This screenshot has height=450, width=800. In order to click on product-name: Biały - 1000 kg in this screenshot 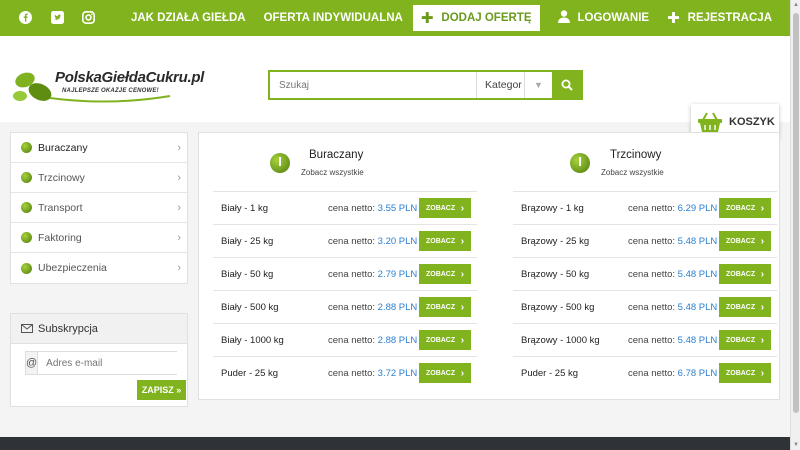, I will do `click(252, 340)`.